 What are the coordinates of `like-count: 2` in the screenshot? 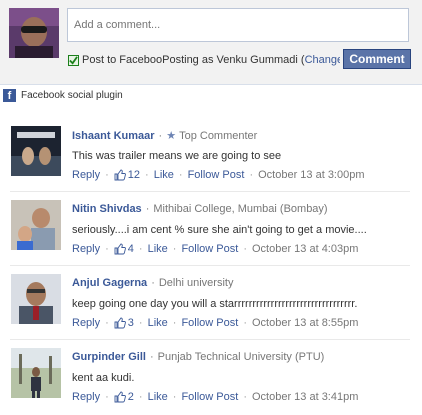 It's located at (124, 397).